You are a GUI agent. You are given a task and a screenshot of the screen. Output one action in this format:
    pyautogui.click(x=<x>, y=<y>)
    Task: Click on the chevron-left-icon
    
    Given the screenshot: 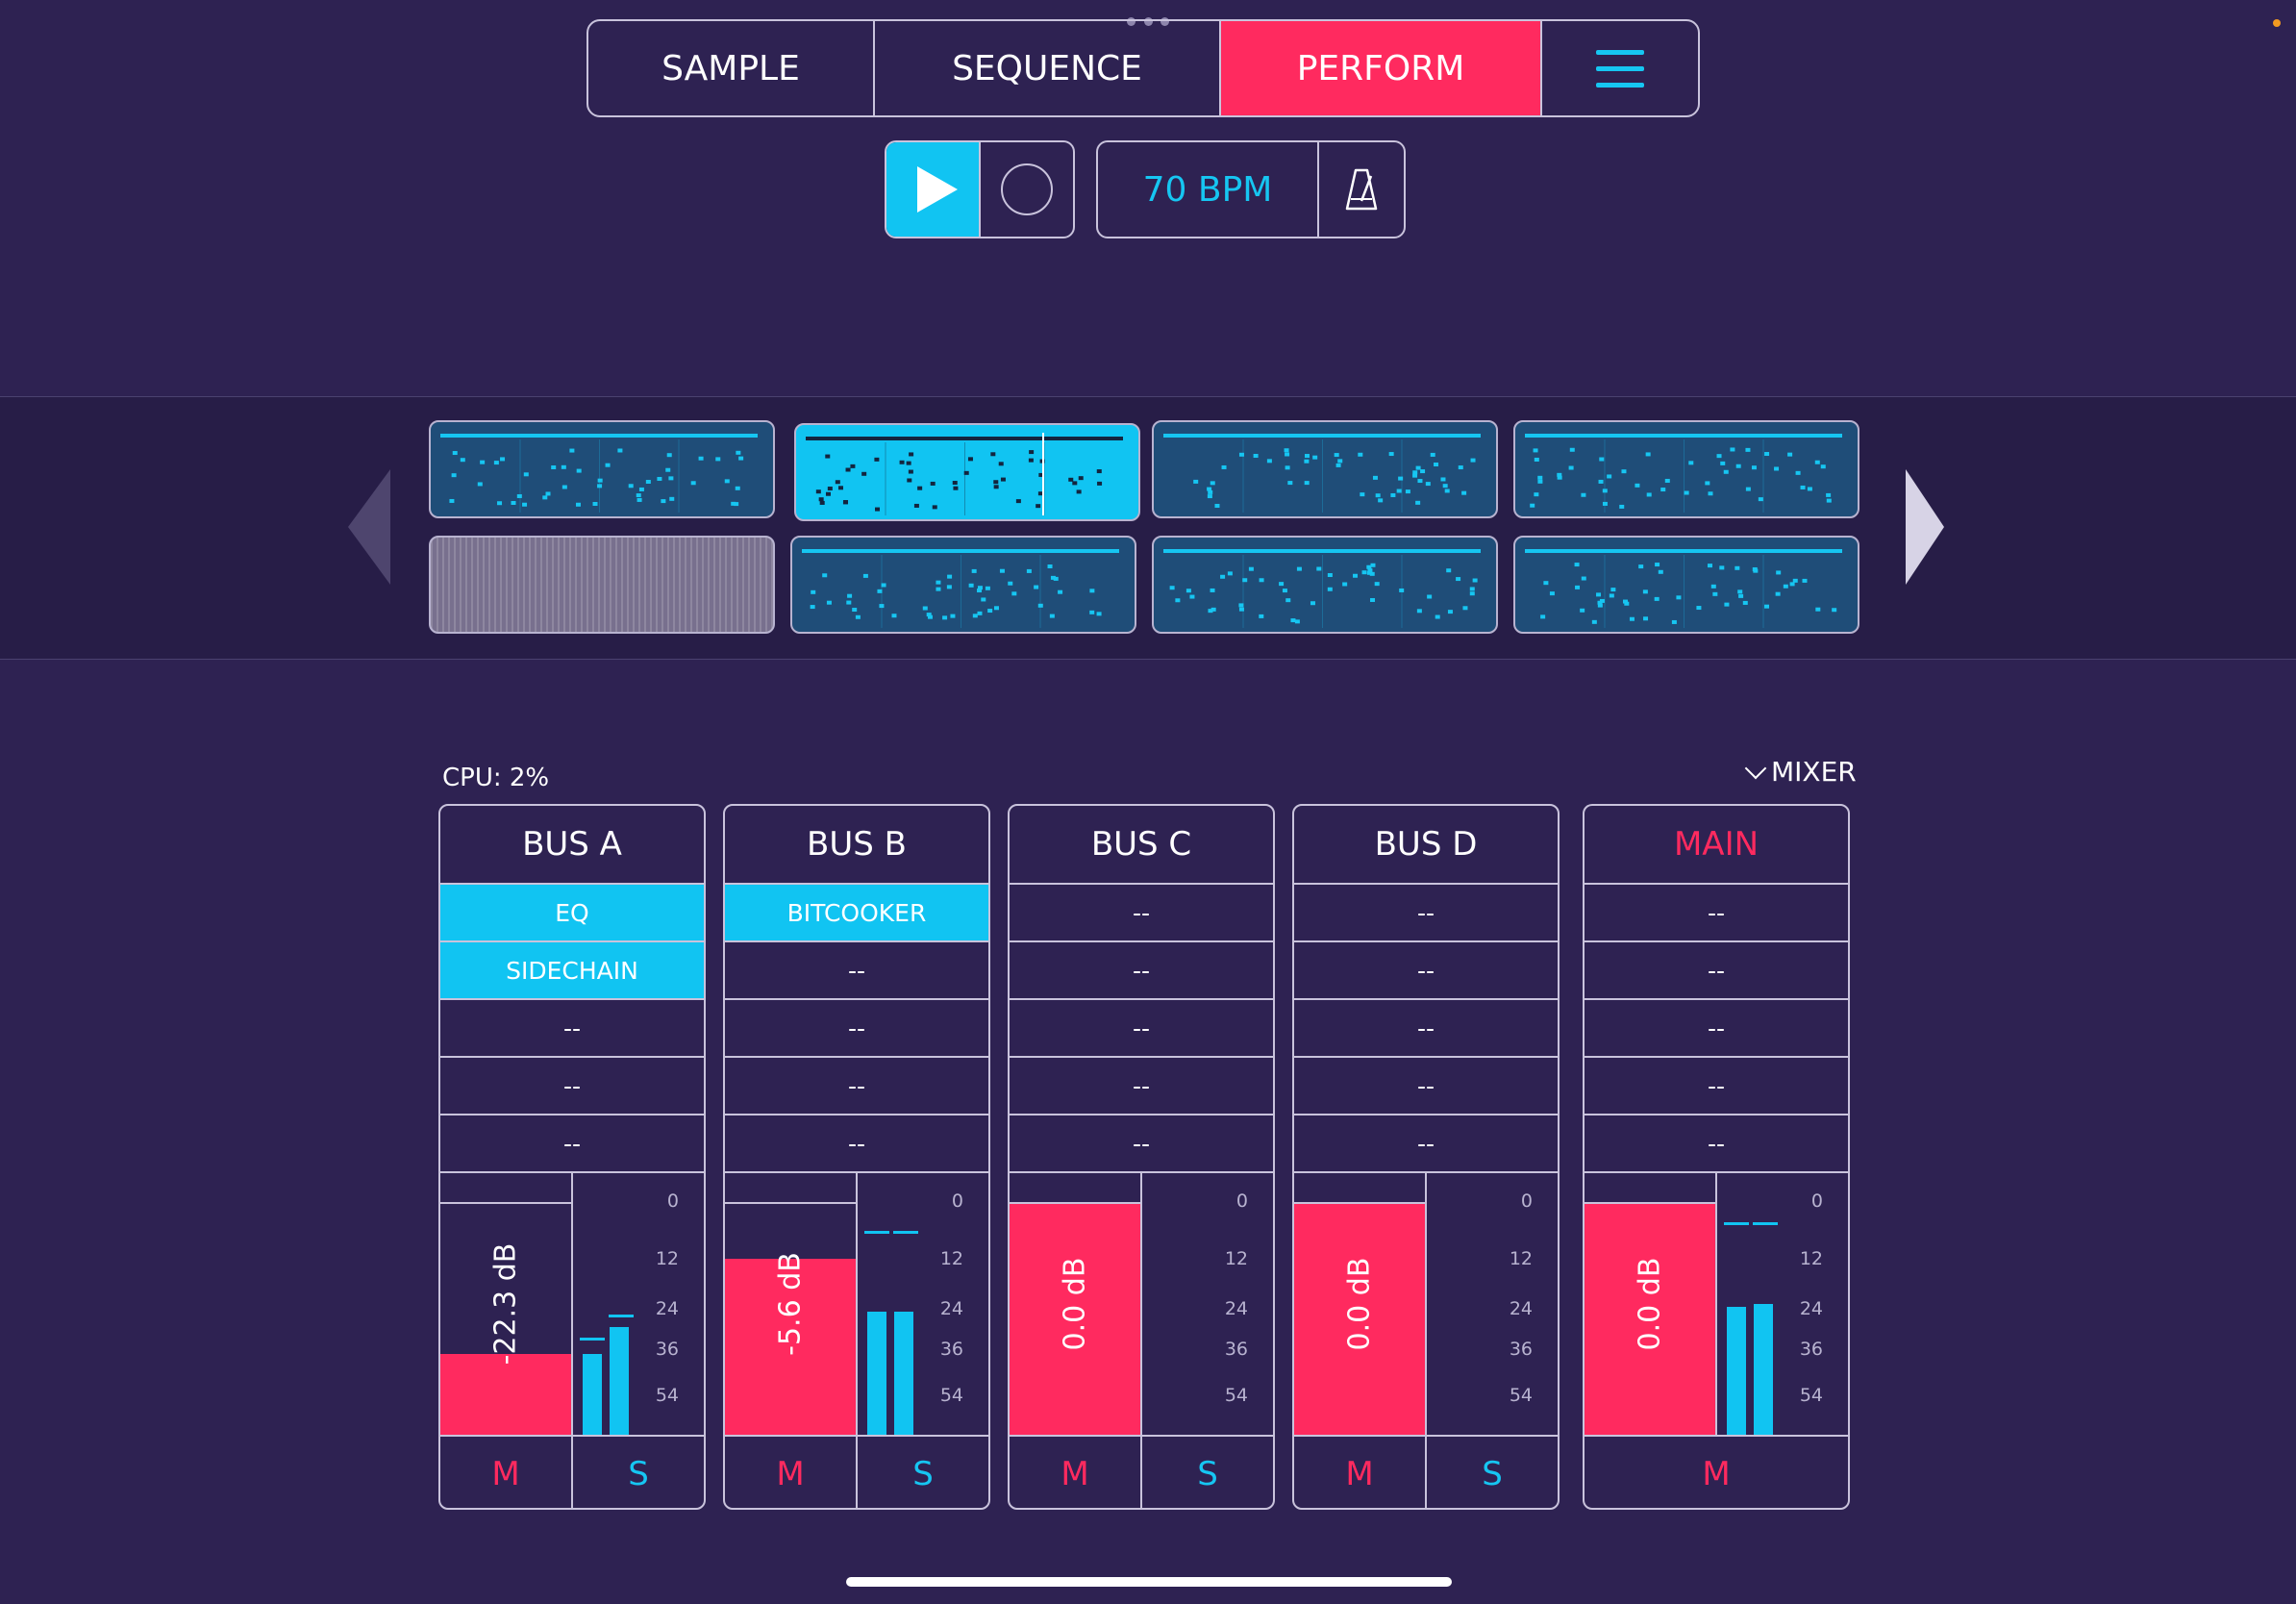 What is the action you would take?
    pyautogui.click(x=369, y=527)
    